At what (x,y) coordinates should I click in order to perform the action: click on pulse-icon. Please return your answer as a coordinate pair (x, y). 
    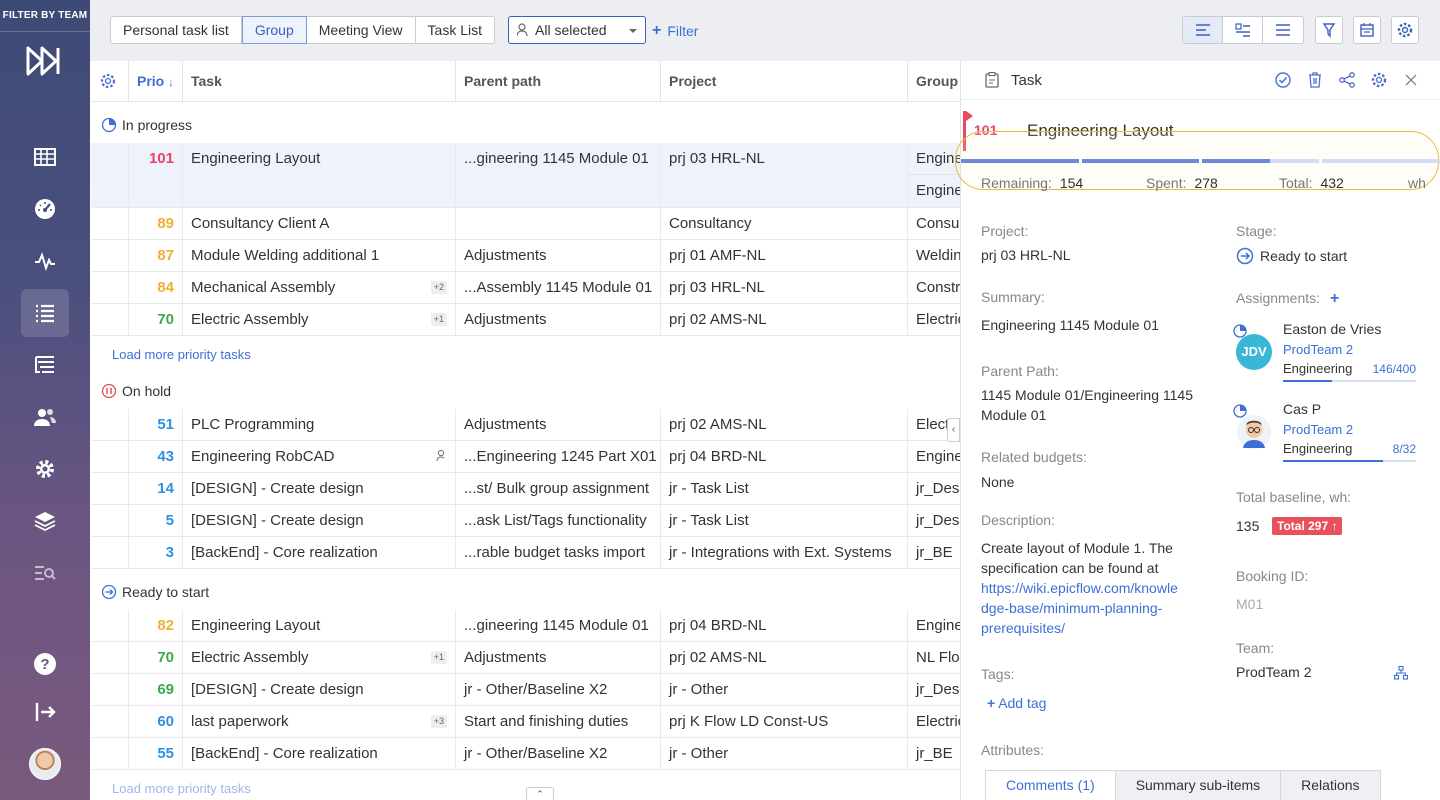
    Looking at the image, I should click on (45, 261).